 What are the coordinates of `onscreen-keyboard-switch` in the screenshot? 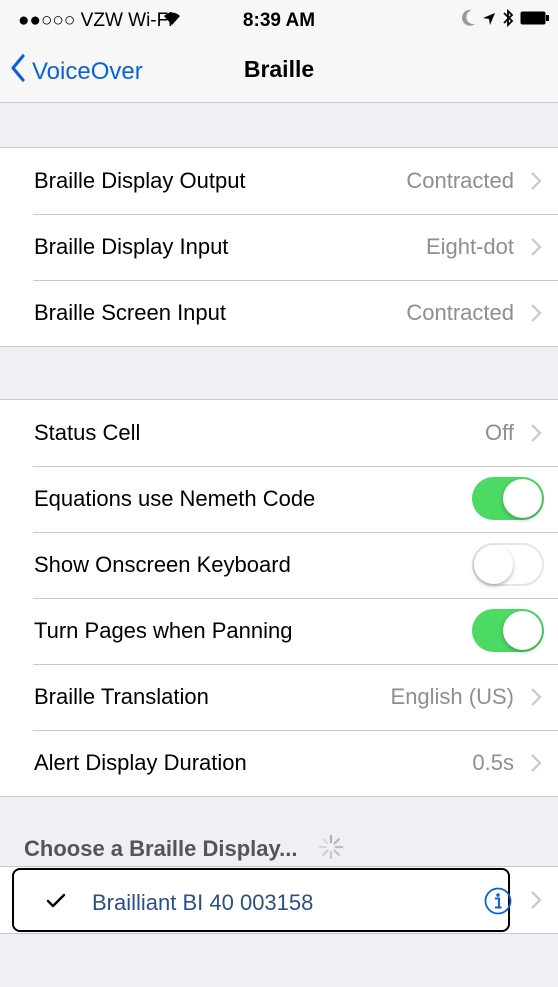 It's located at (508, 564).